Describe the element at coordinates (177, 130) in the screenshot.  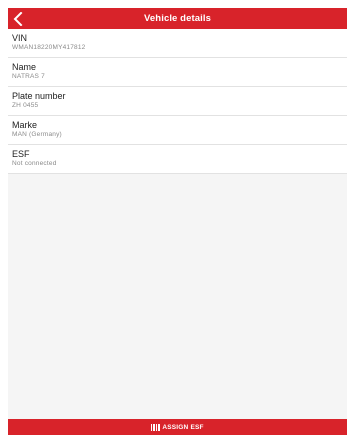
I see `marke-row: Marke MAN (Germany)` at that location.